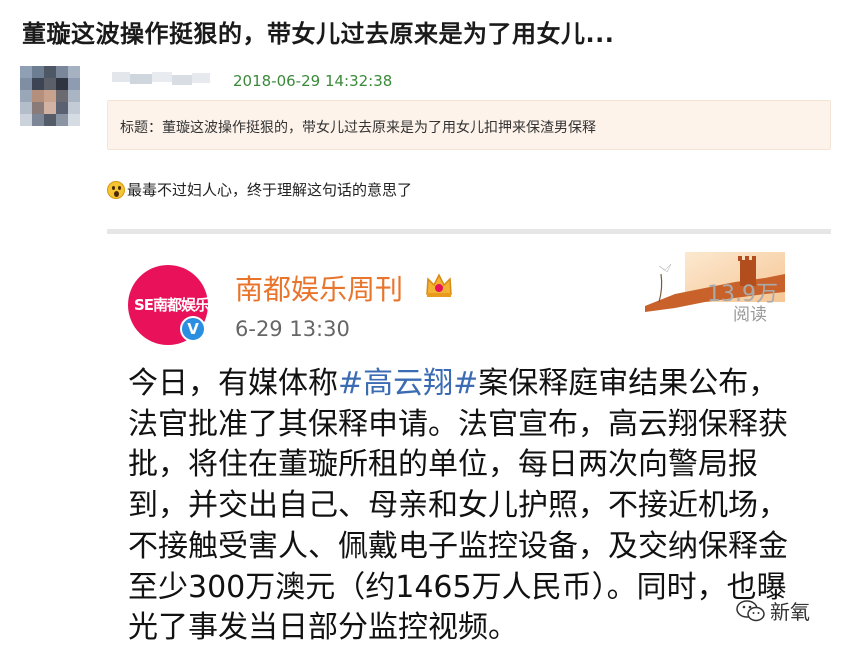 This screenshot has height=649, width=843. What do you see at coordinates (457, 587) in the screenshot?
I see `body-line: 至少300万澳元（约1465万人民币）。同时，也曝` at bounding box center [457, 587].